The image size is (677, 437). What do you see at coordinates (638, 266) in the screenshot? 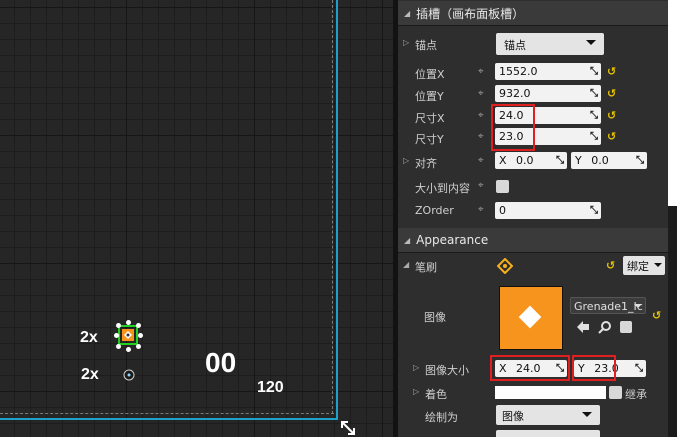
I see `bind-label: 绑定` at bounding box center [638, 266].